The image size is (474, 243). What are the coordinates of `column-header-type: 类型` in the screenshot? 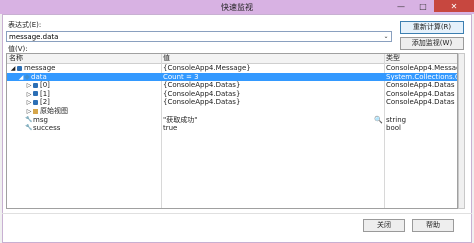 It's located at (421, 58).